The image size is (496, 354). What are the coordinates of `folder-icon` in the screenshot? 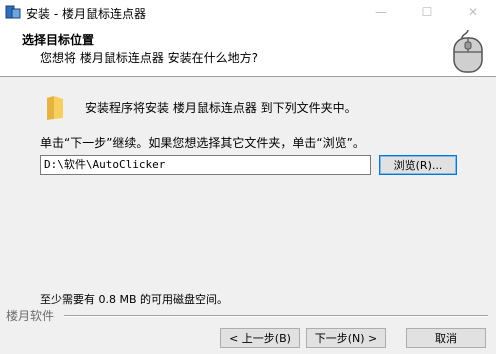 It's located at (55, 108).